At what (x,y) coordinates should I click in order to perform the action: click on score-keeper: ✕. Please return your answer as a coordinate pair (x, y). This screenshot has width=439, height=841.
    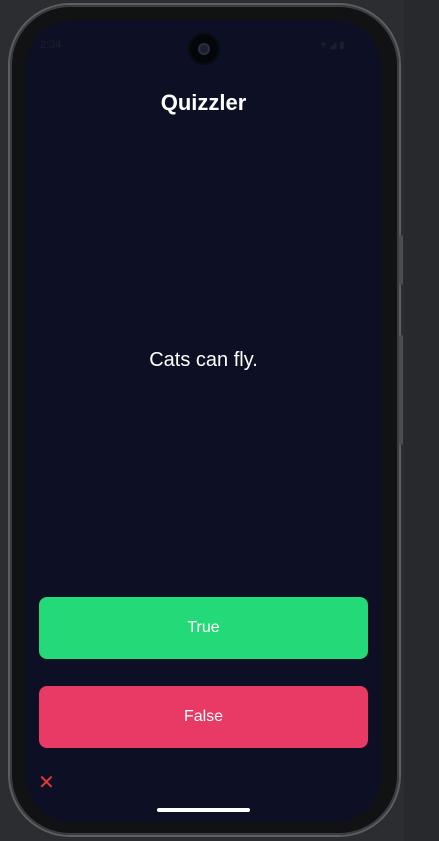
    Looking at the image, I should click on (46, 782).